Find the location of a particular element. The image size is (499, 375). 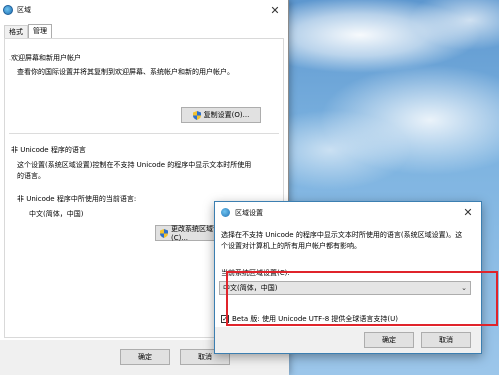

dialog-titlebar: 区域设置 ✕ is located at coordinates (348, 212).